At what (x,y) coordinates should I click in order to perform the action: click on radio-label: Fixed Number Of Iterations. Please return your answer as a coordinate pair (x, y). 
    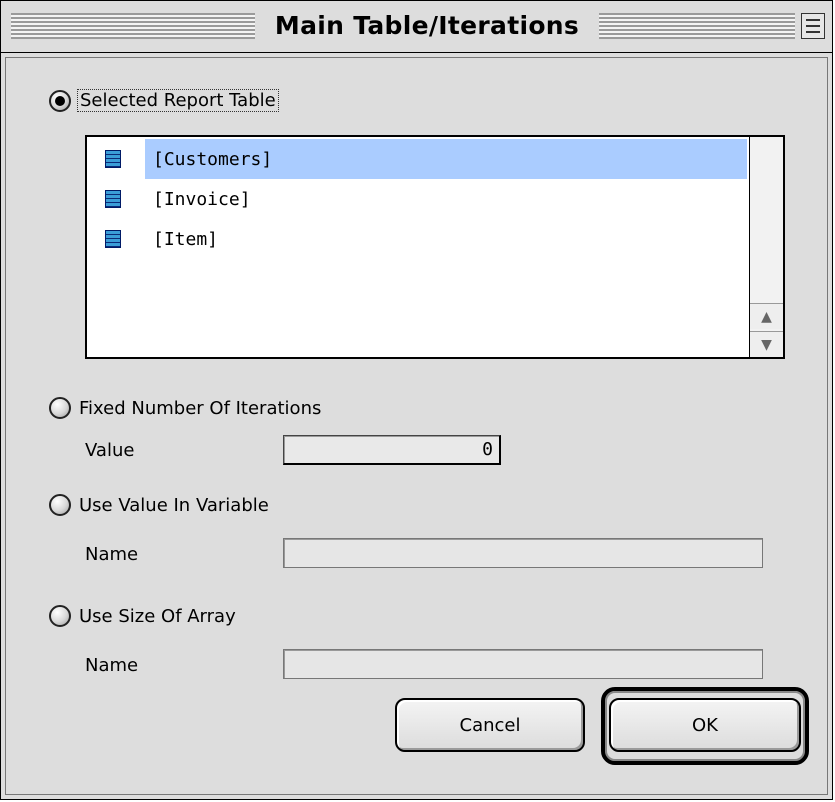
    Looking at the image, I should click on (200, 408).